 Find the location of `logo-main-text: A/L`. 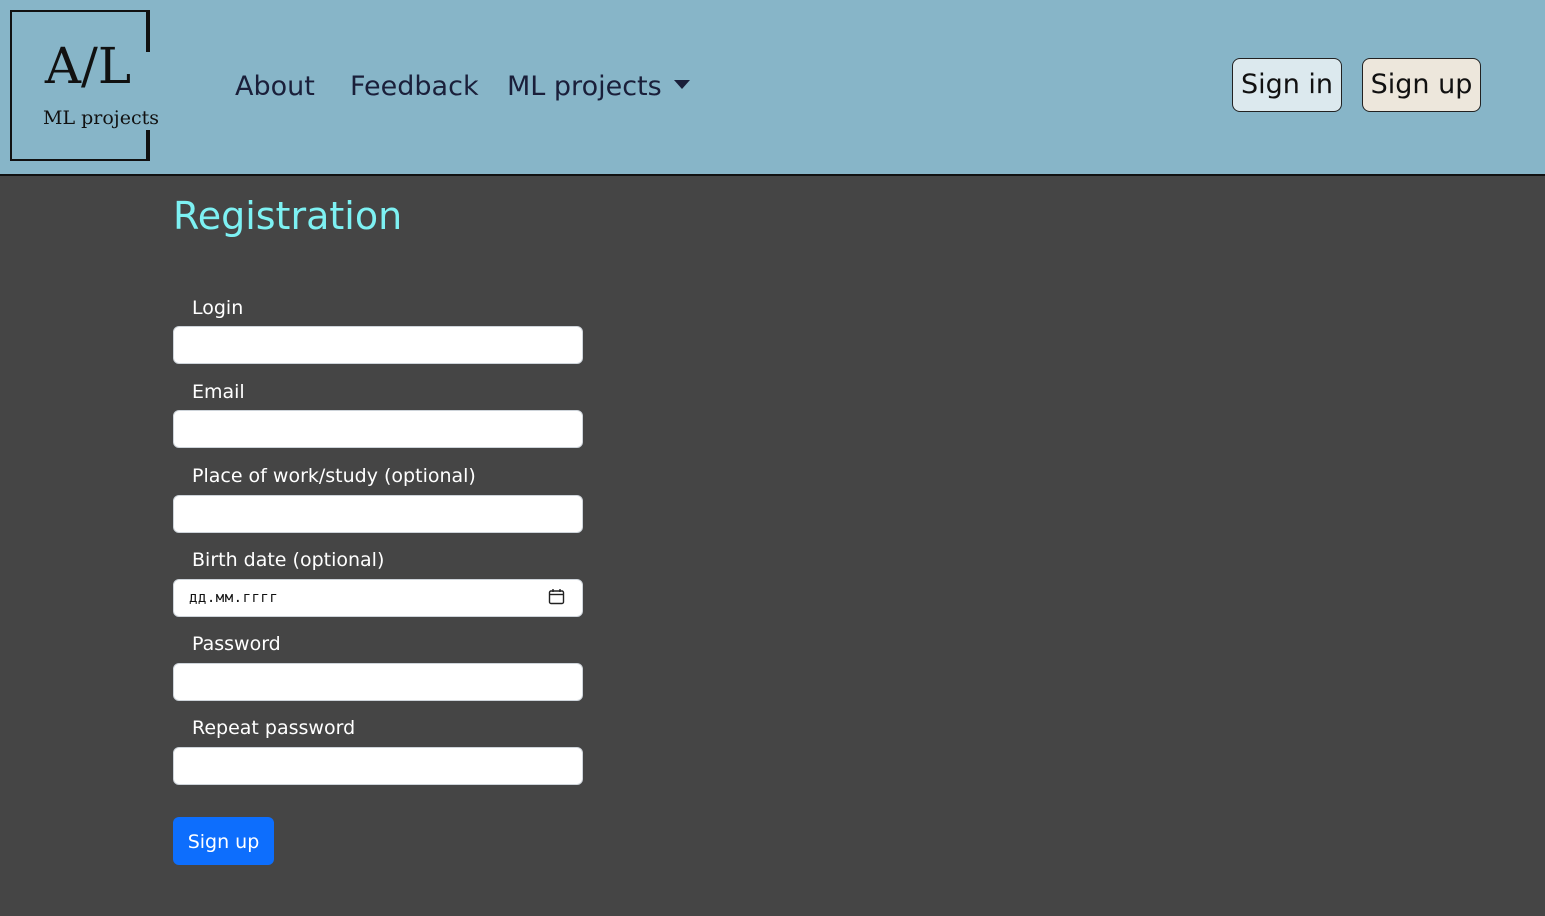

logo-main-text: A/L is located at coordinates (88, 66).